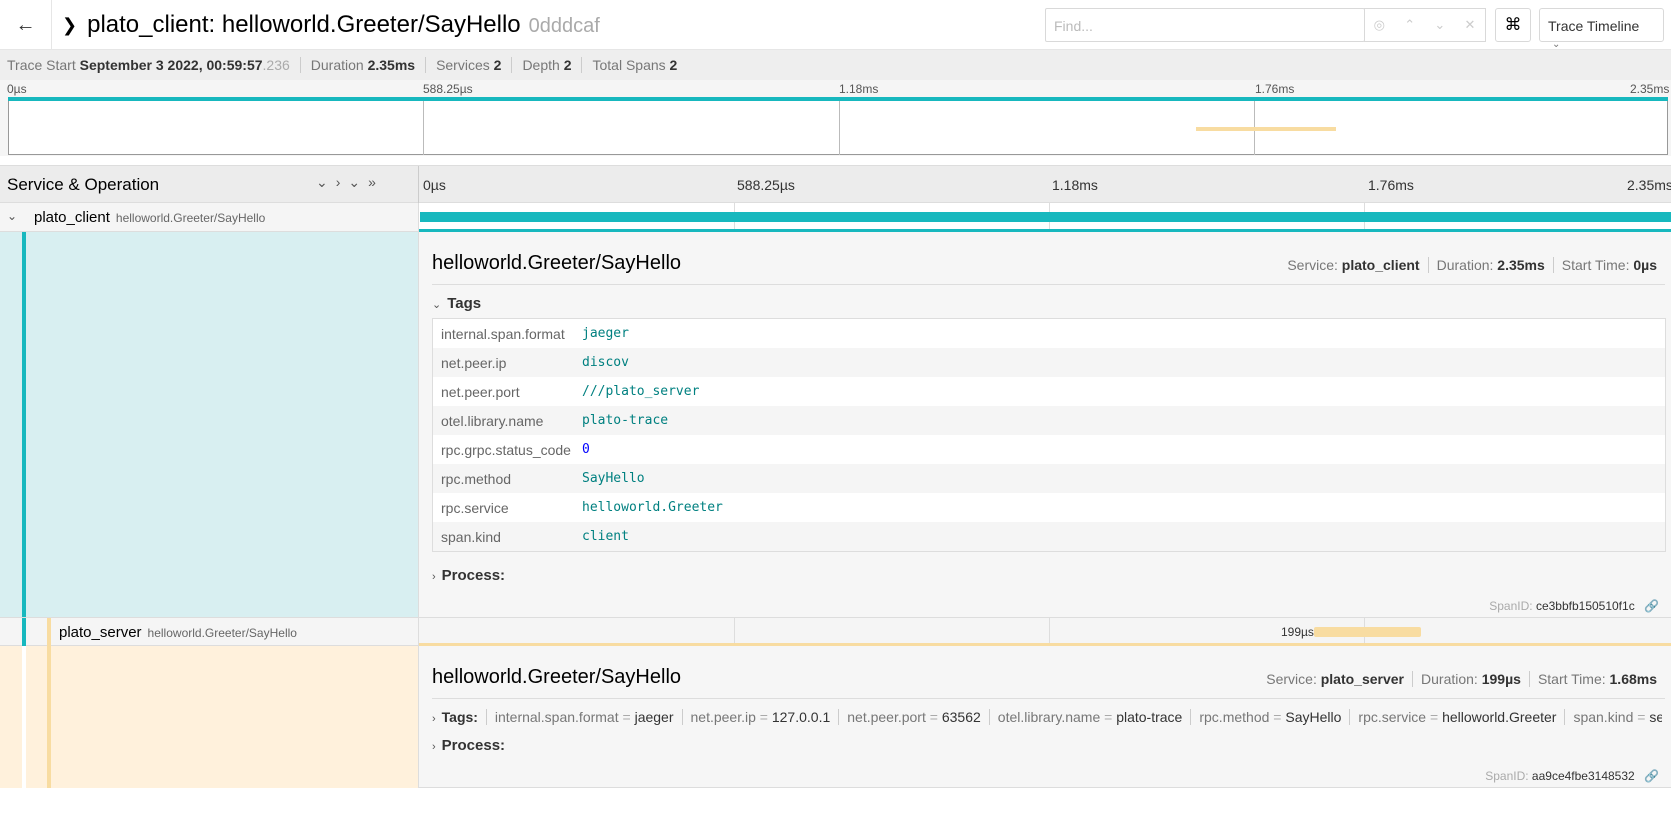  What do you see at coordinates (1594, 26) in the screenshot?
I see `view-selector-label: Trace Timeline` at bounding box center [1594, 26].